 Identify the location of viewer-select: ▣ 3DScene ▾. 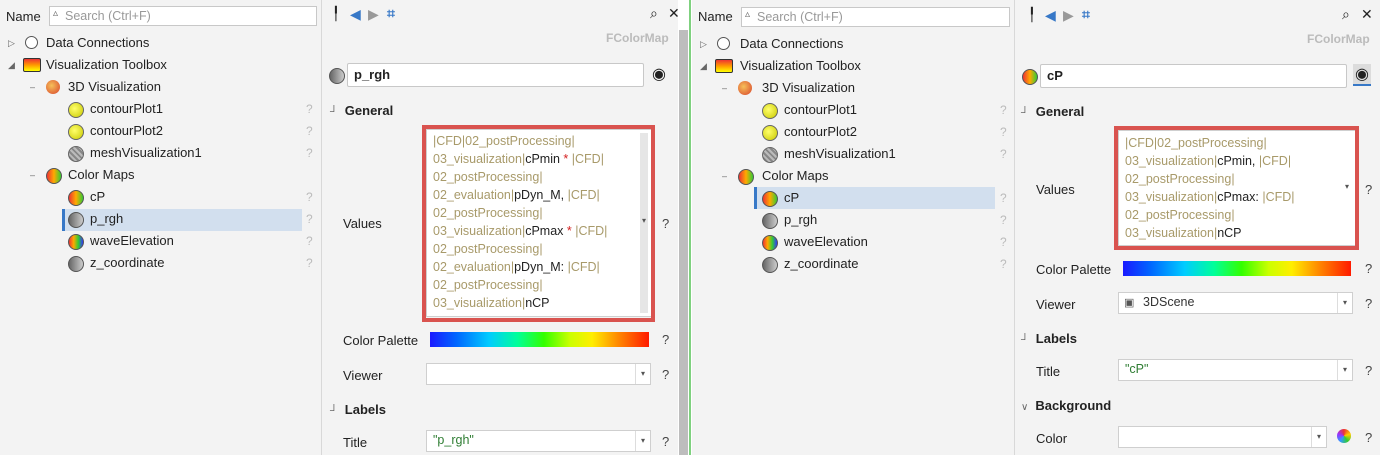
(1235, 303).